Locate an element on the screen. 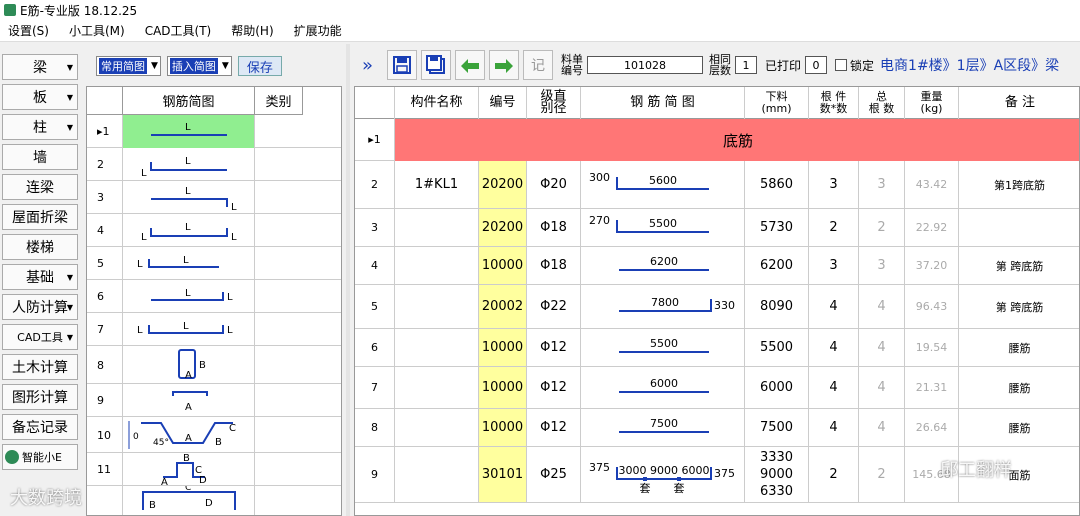  shape-row: 7 L L L is located at coordinates (214, 329).